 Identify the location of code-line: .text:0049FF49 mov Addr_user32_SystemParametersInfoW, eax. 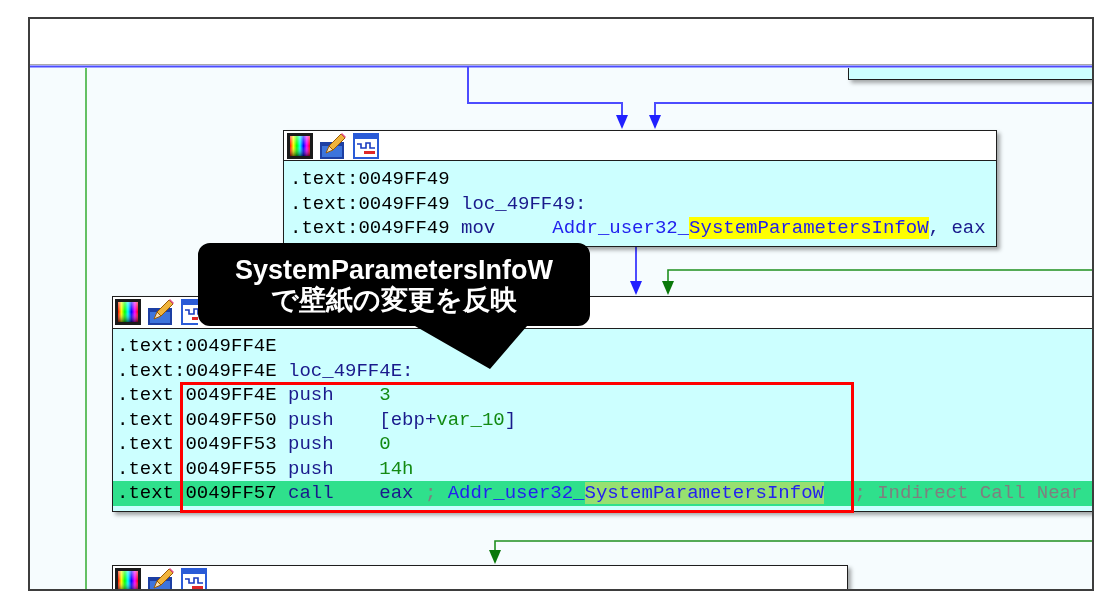
(640, 228).